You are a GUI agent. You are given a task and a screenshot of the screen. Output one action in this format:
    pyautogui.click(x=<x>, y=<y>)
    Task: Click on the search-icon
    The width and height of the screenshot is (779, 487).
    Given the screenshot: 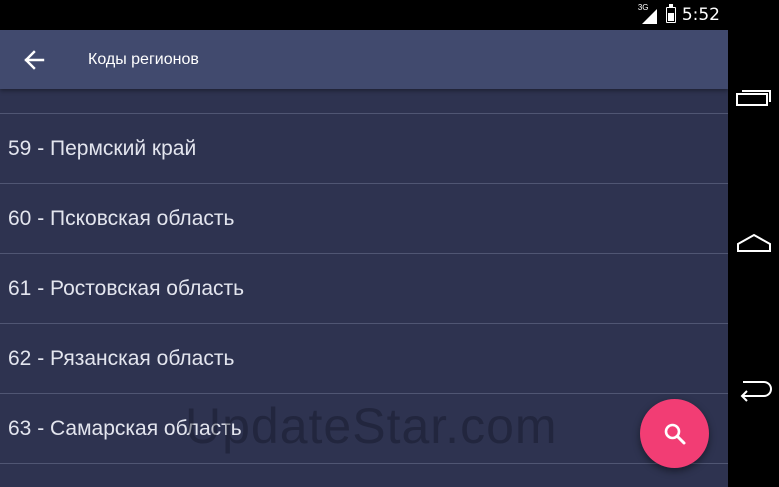 What is the action you would take?
    pyautogui.click(x=674, y=433)
    